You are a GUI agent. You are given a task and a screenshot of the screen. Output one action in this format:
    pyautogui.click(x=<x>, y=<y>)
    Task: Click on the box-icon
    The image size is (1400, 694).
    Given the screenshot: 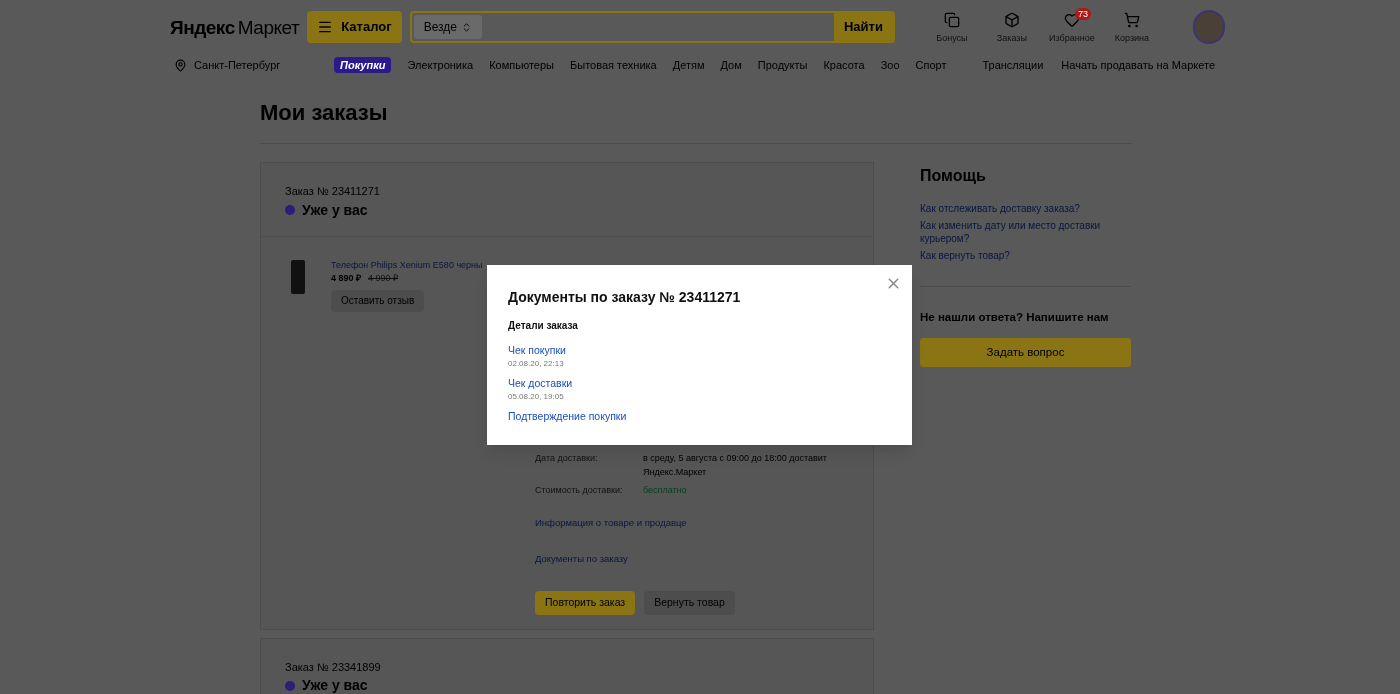 What is the action you would take?
    pyautogui.click(x=1011, y=20)
    